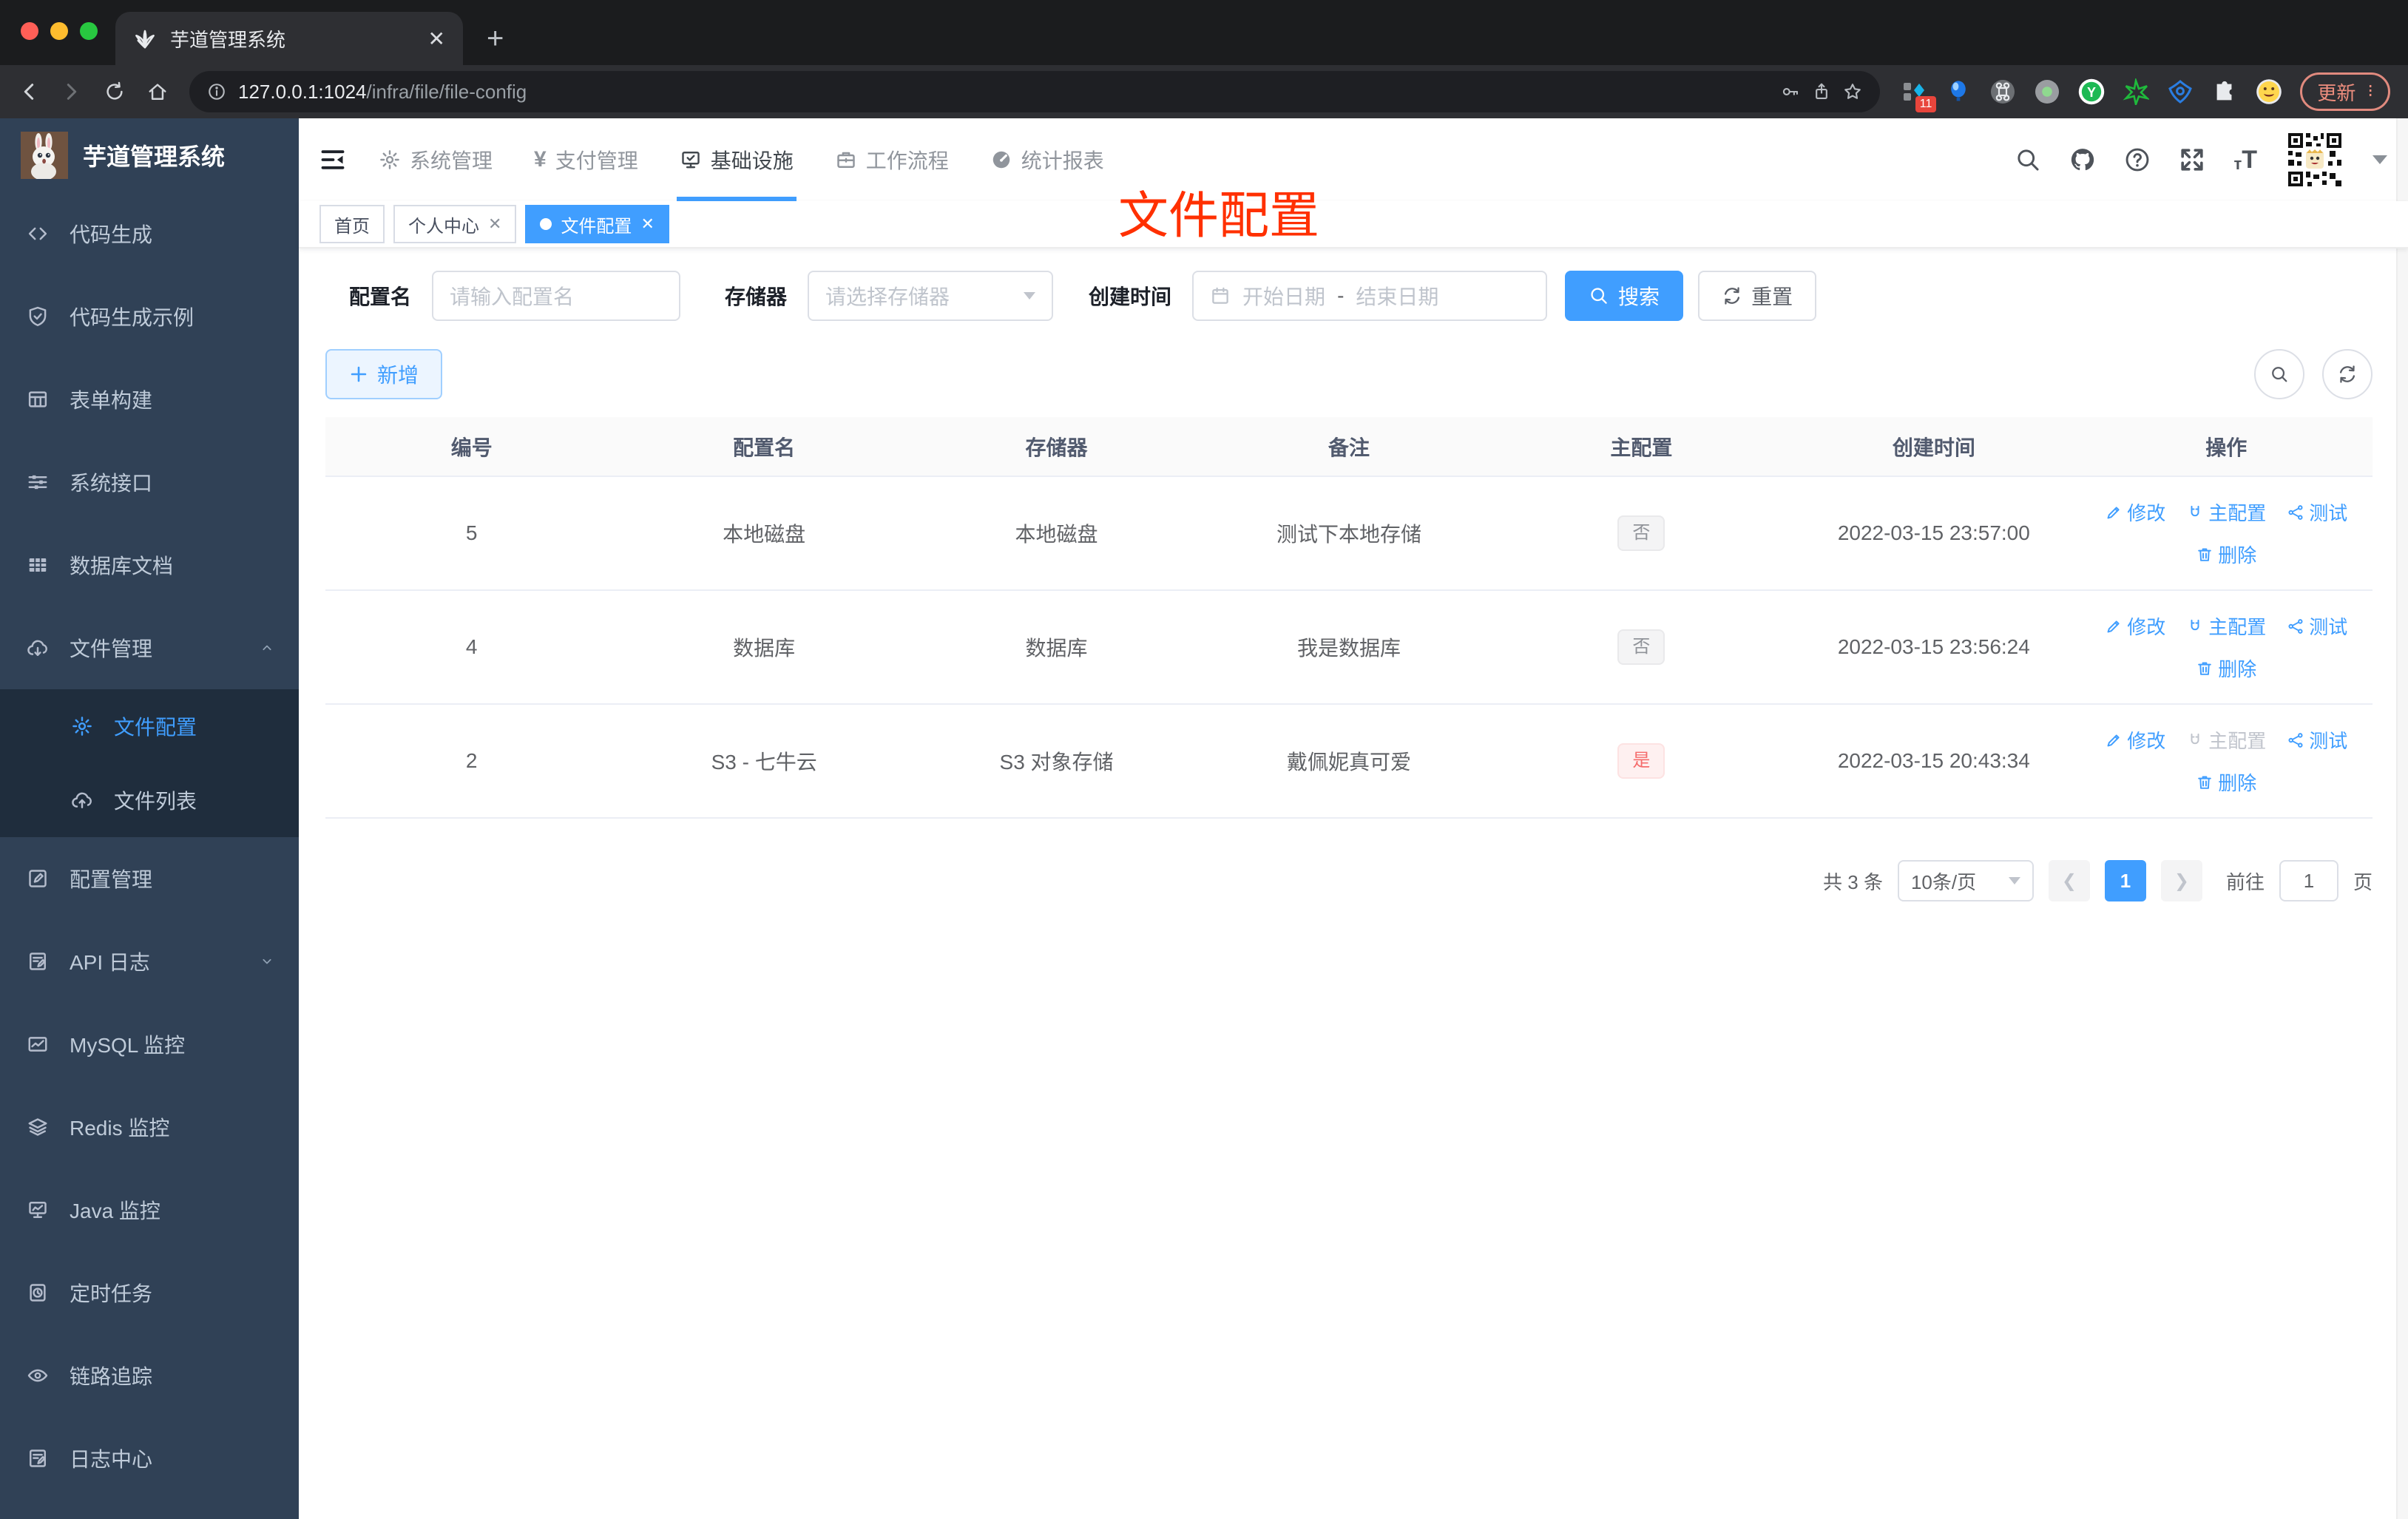 The image size is (2408, 1519). I want to click on page-size-select: 10条/页, so click(1965, 880).